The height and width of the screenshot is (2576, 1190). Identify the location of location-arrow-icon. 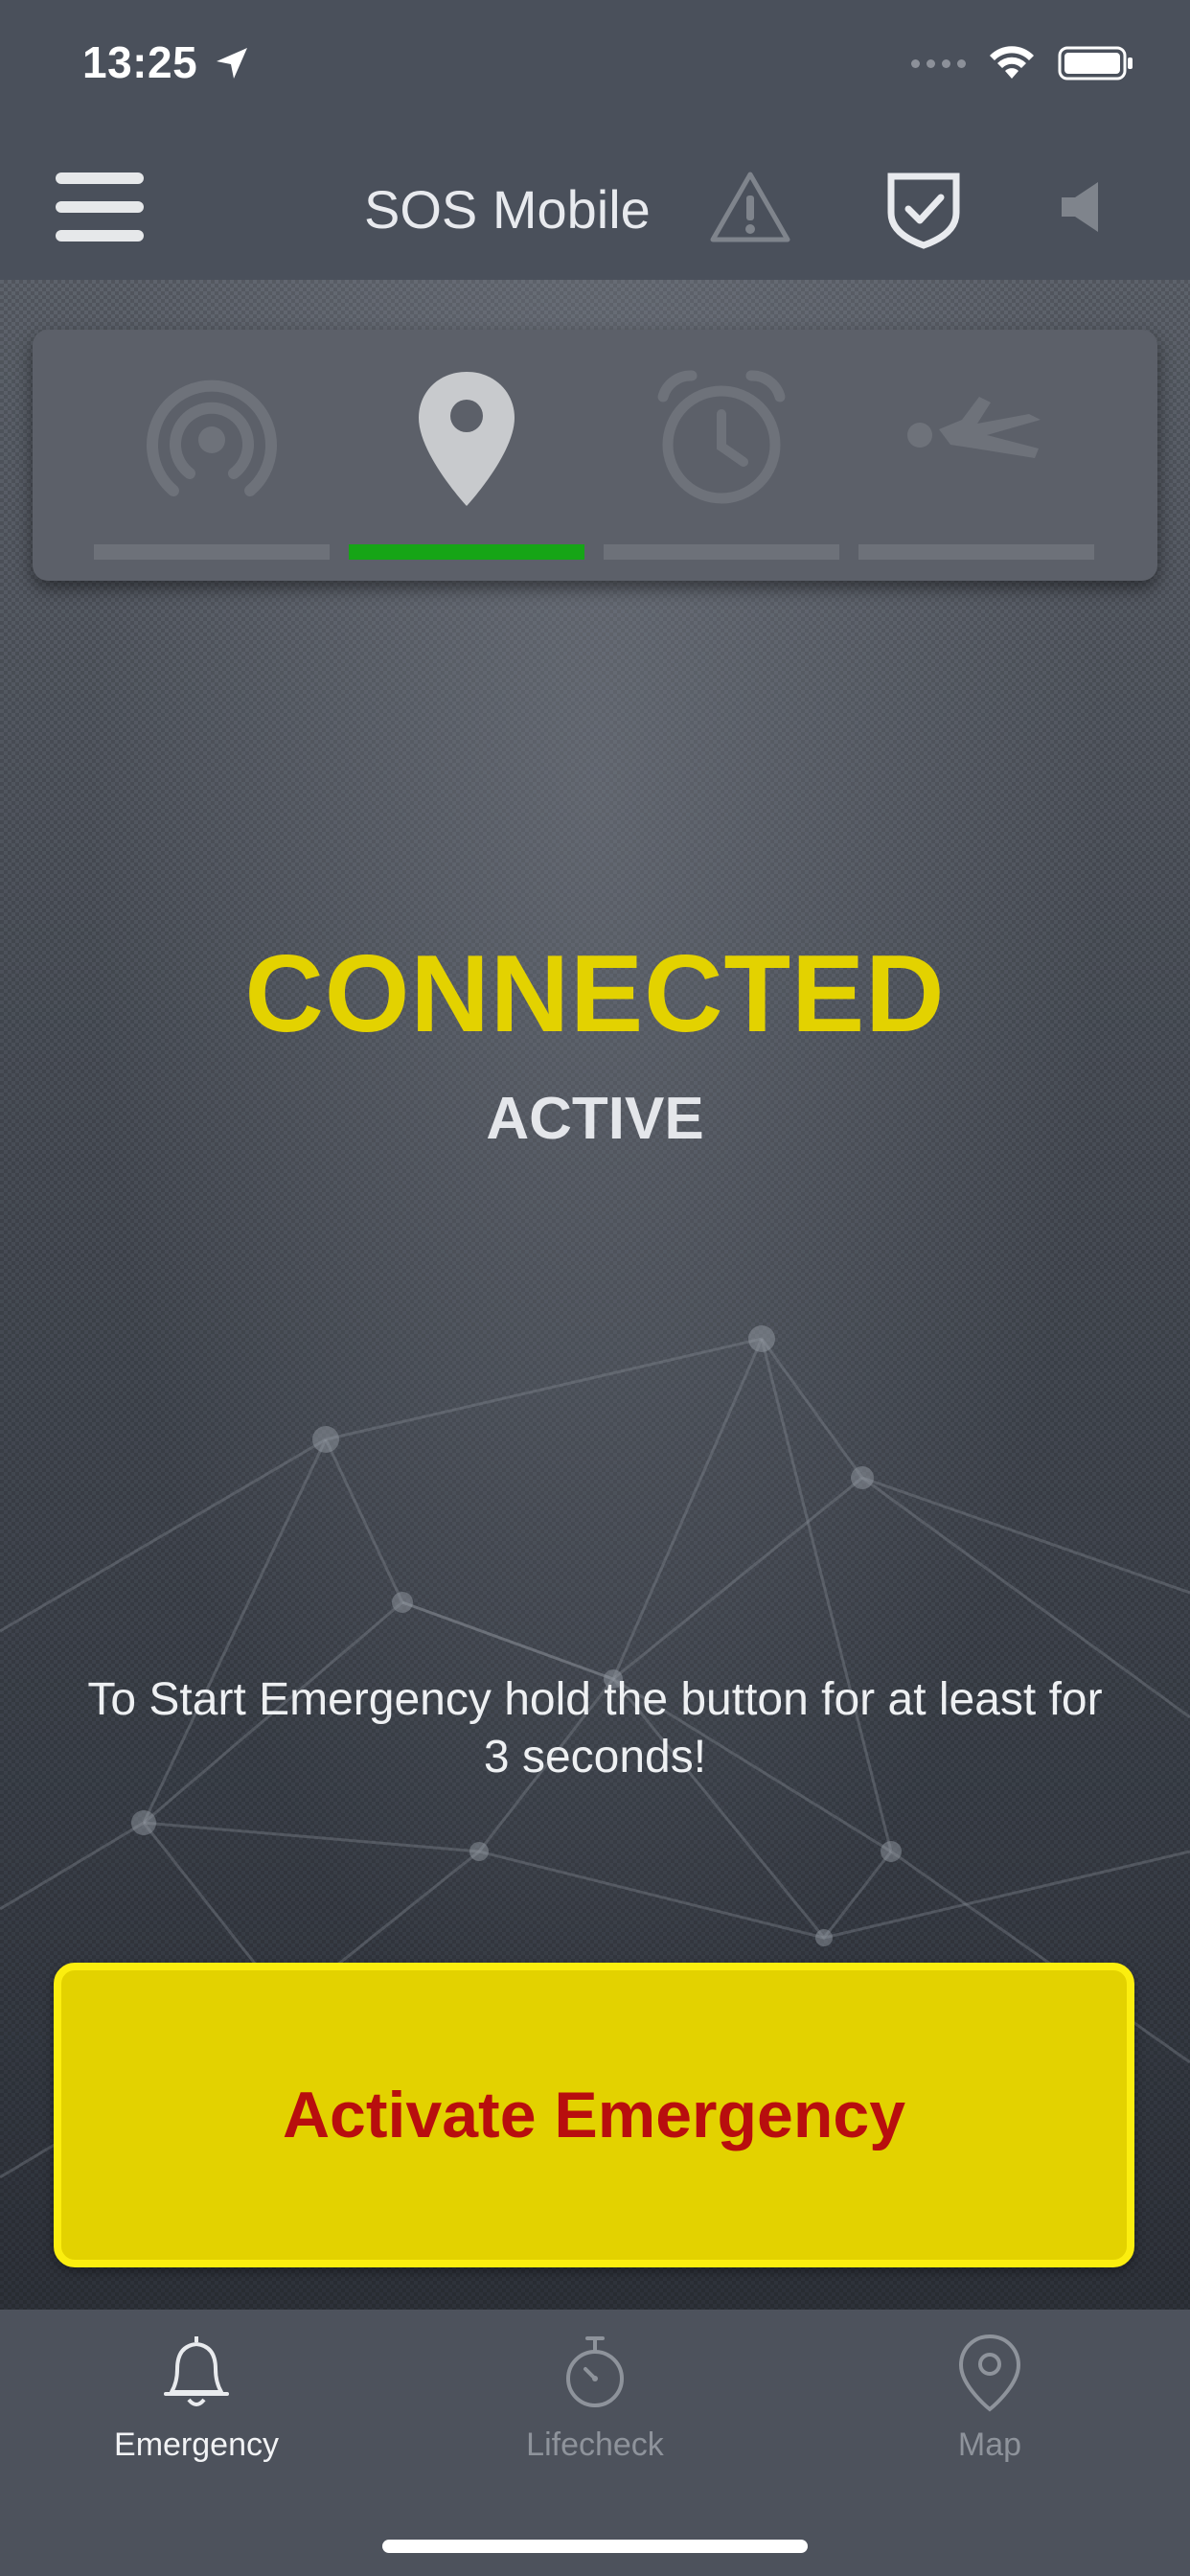
(232, 63).